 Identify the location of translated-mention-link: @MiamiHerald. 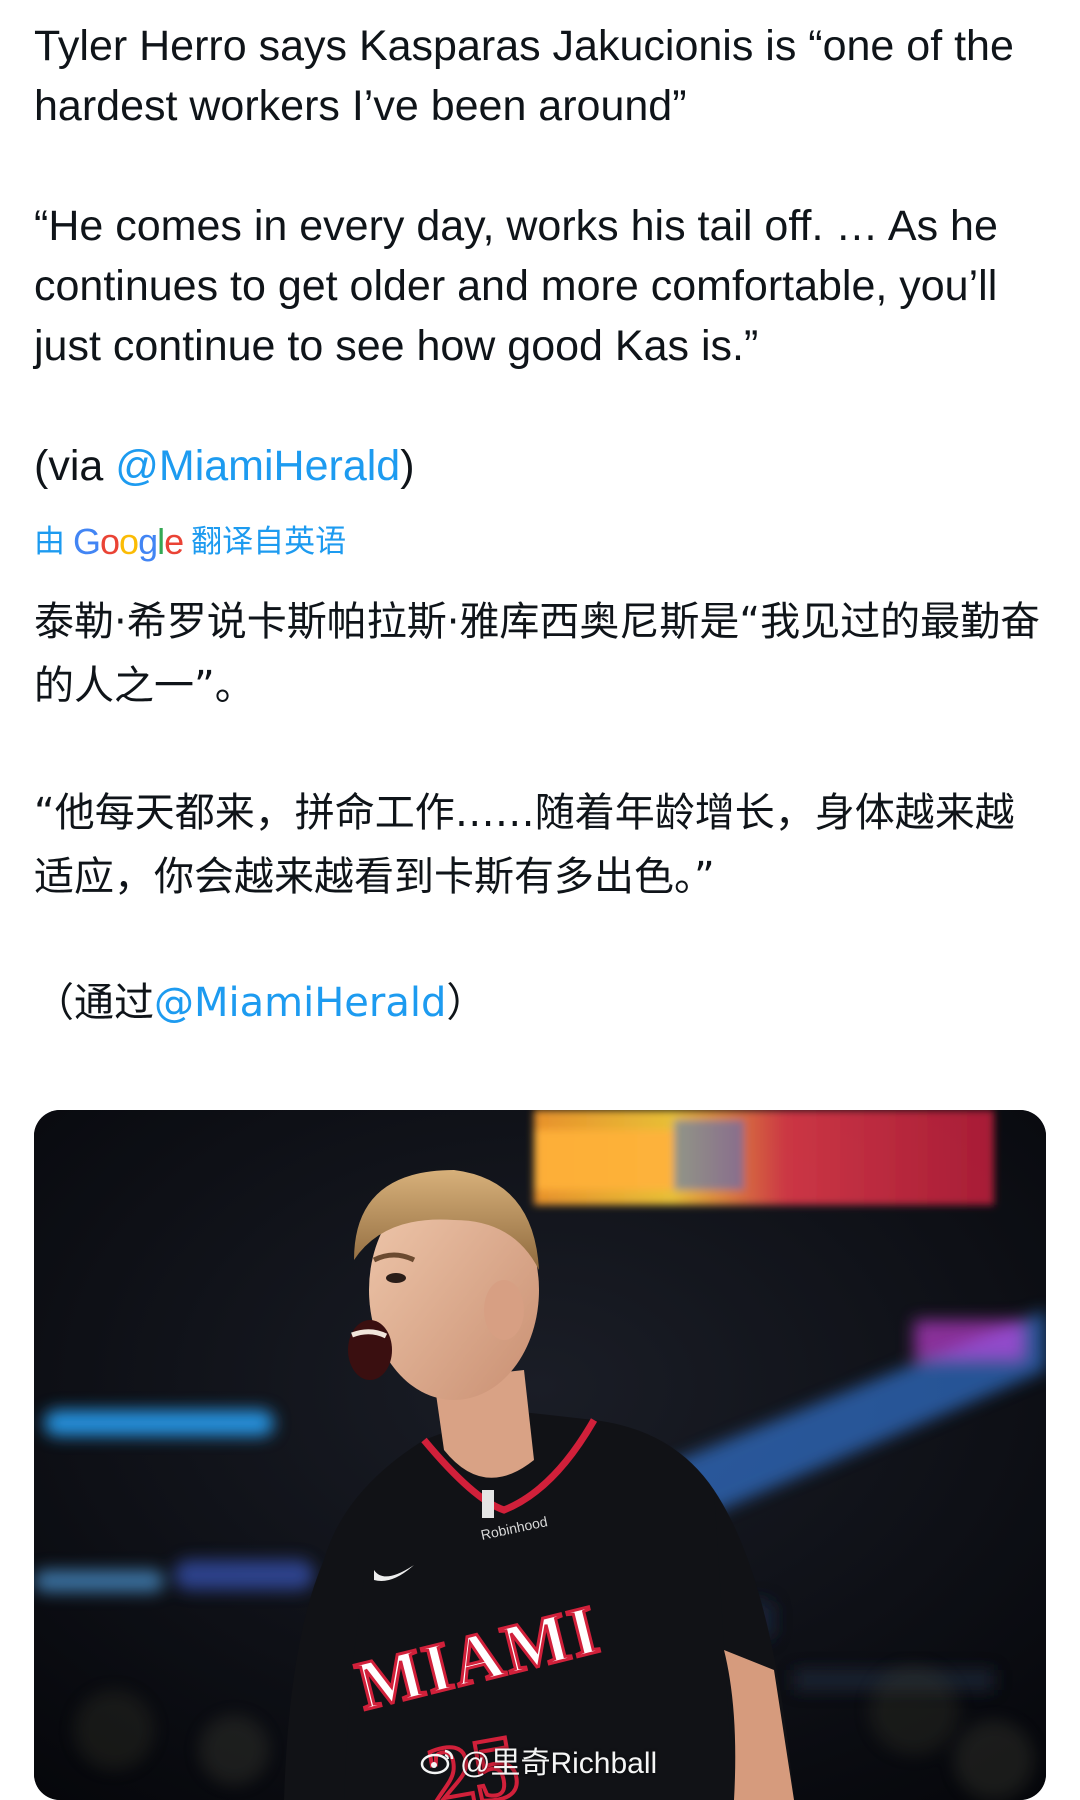
(300, 1003).